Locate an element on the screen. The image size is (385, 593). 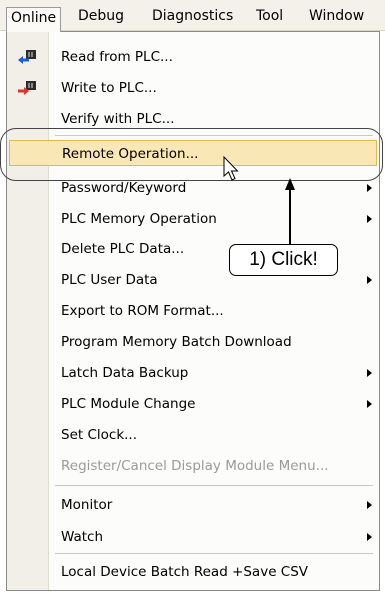
click-callout: 1) Click! is located at coordinates (283, 260).